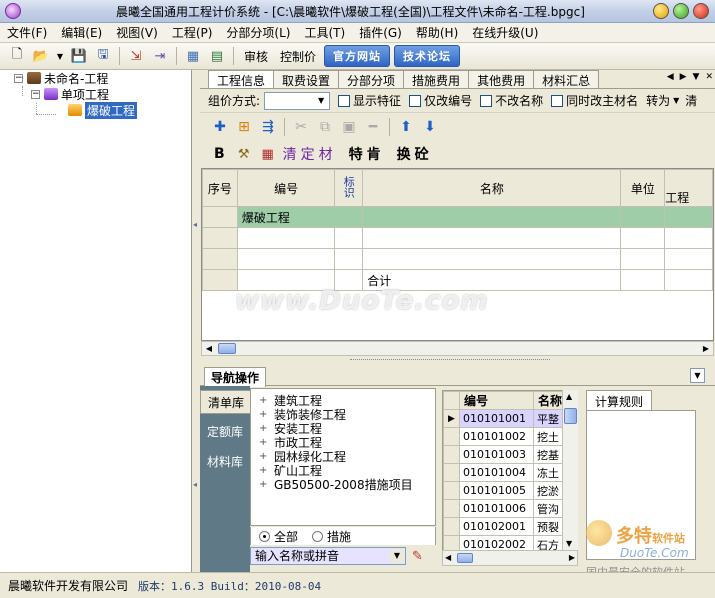 This screenshot has height=598, width=715. What do you see at coordinates (417, 556) in the screenshot?
I see `clear-brush-icon: ✎` at bounding box center [417, 556].